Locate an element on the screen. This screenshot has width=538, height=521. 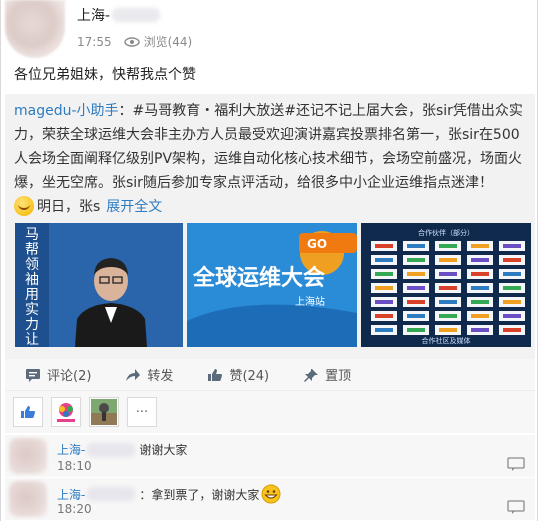
like-button: 赞(24) is located at coordinates (238, 374).